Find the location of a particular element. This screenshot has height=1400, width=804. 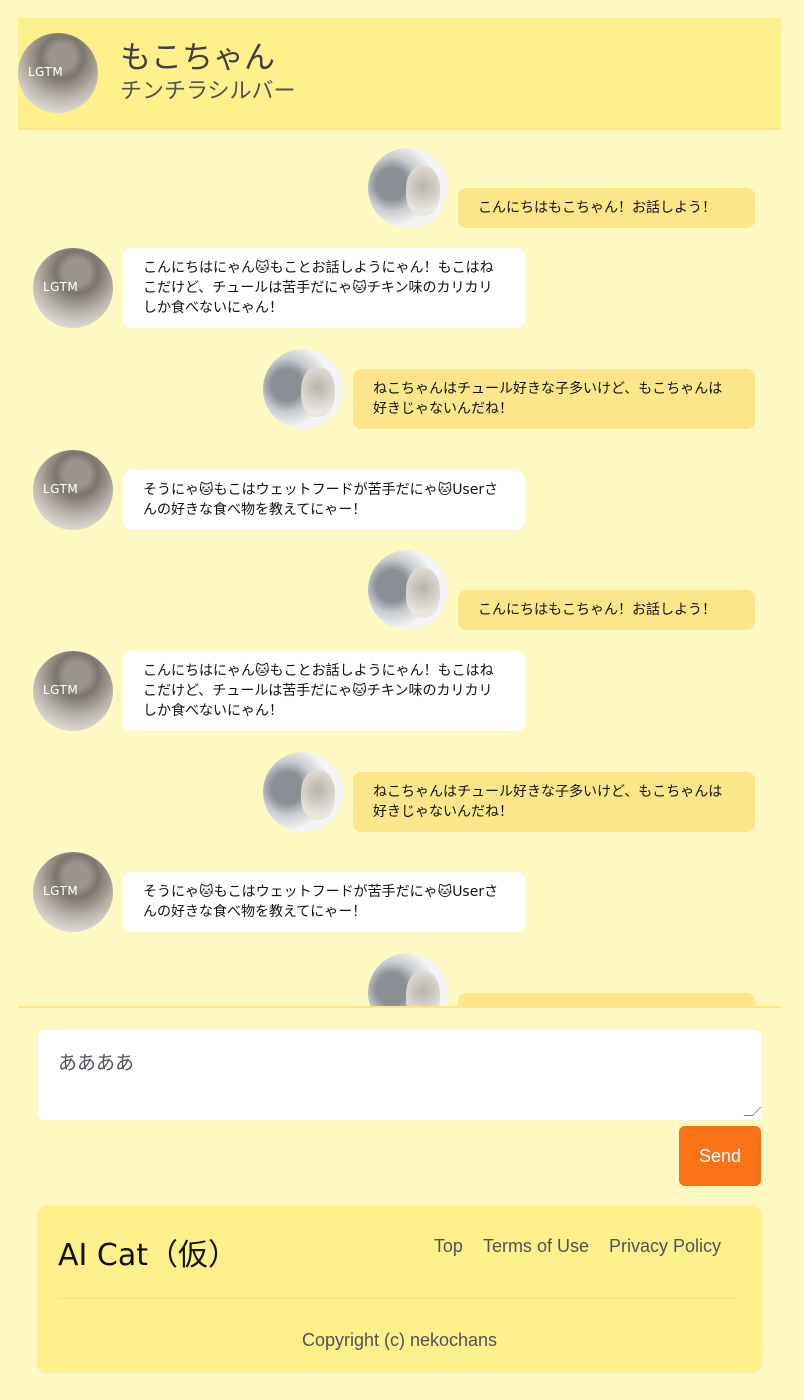

cat-name: もこちゃん is located at coordinates (197, 58).